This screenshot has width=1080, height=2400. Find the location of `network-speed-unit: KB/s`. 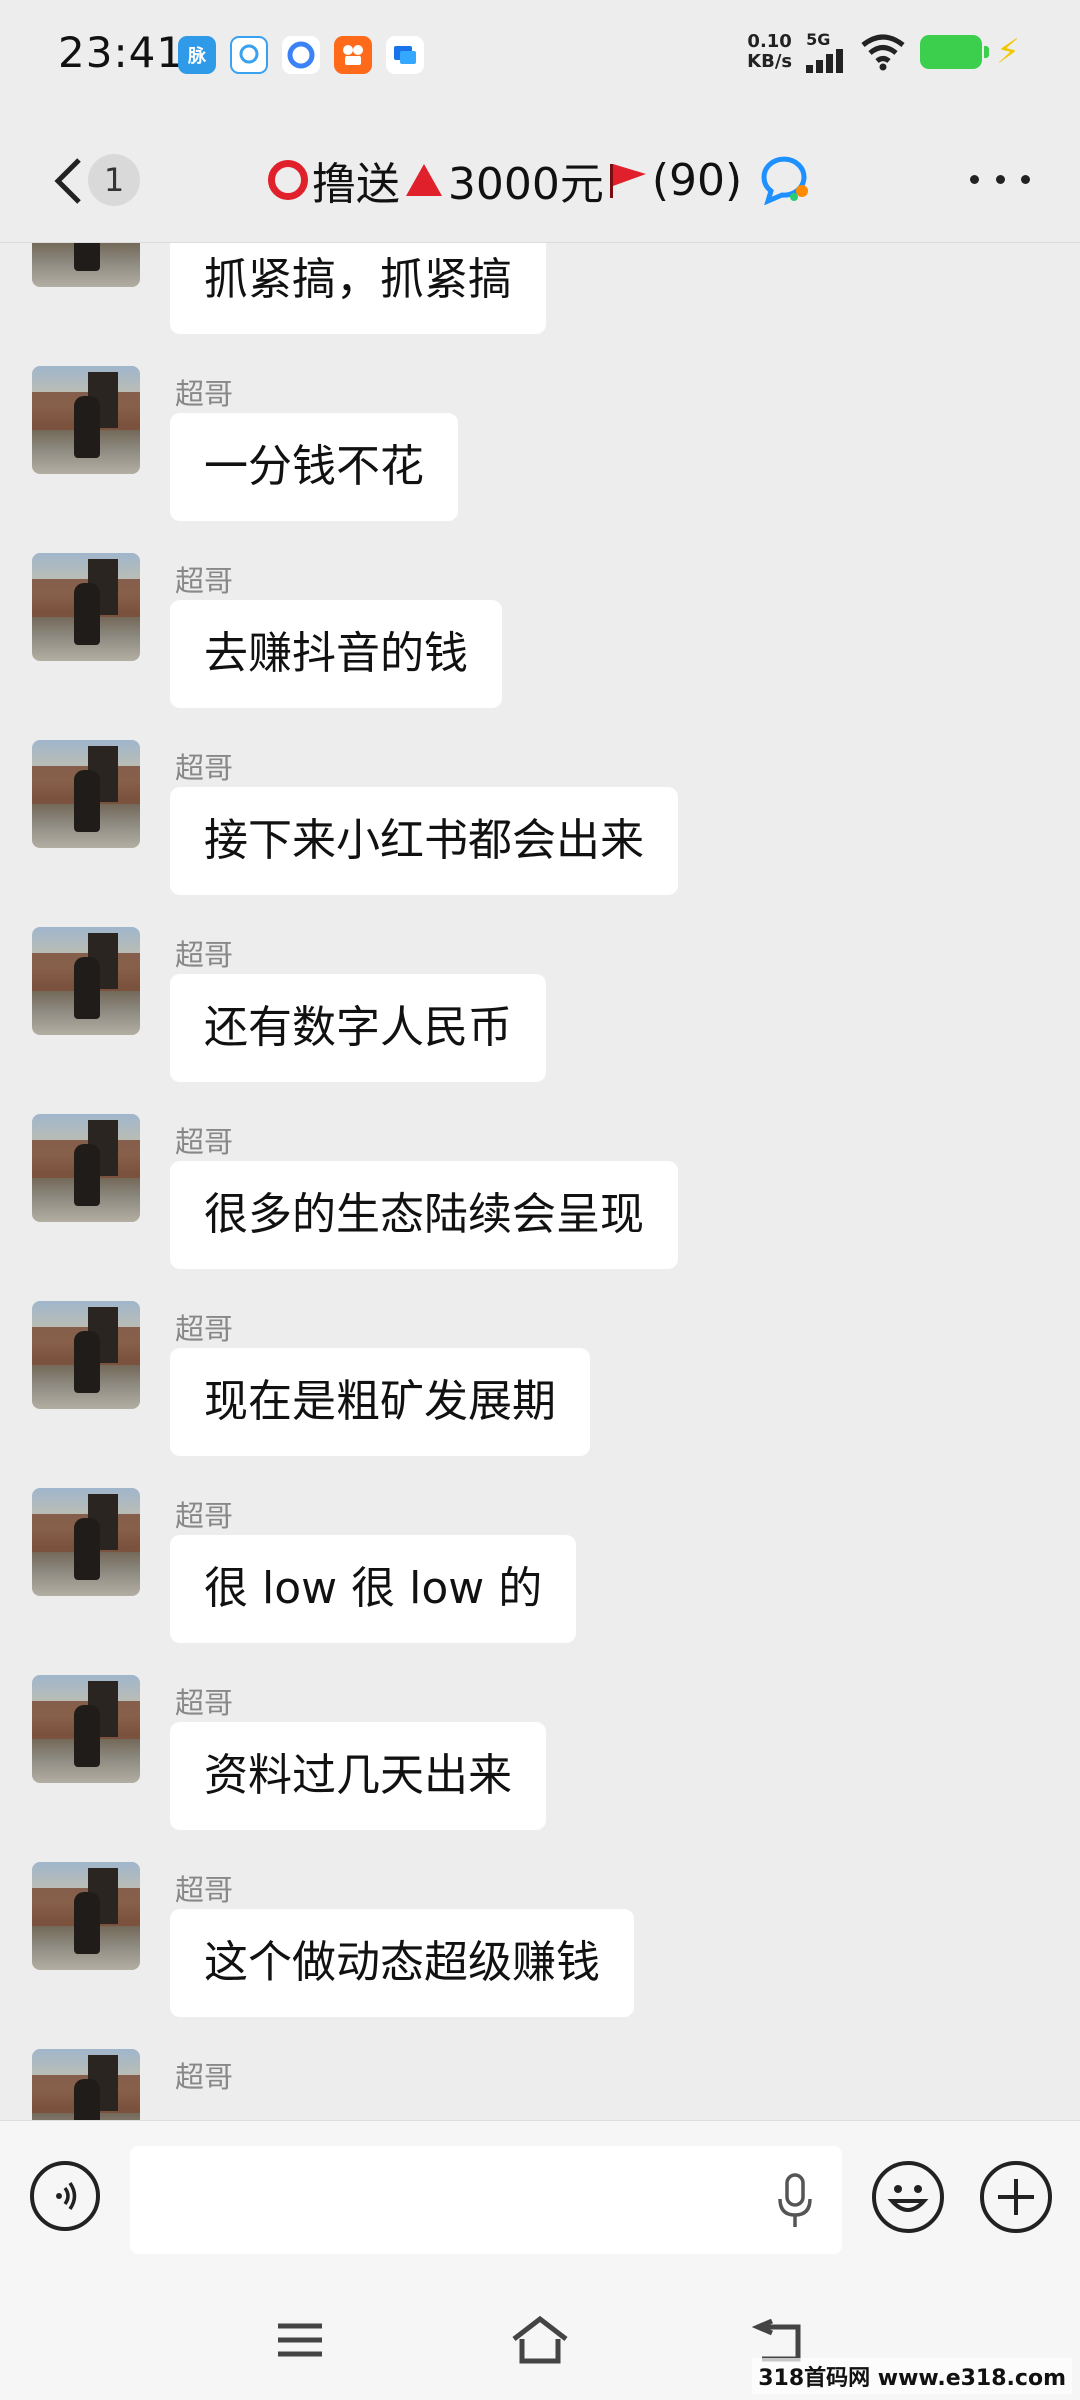

network-speed-unit: KB/s is located at coordinates (770, 61).